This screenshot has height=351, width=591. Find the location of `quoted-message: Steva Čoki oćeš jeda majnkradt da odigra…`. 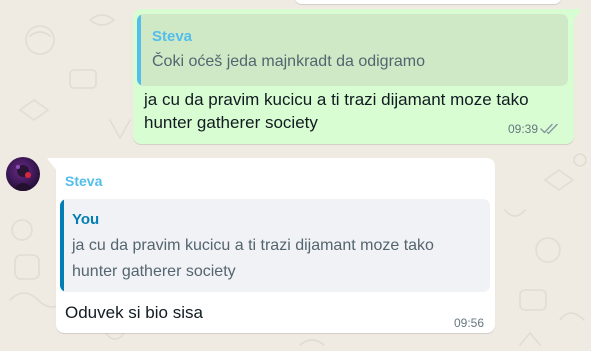

quoted-message: Steva Čoki oćeš jeda majnkradt da odigra… is located at coordinates (352, 50).